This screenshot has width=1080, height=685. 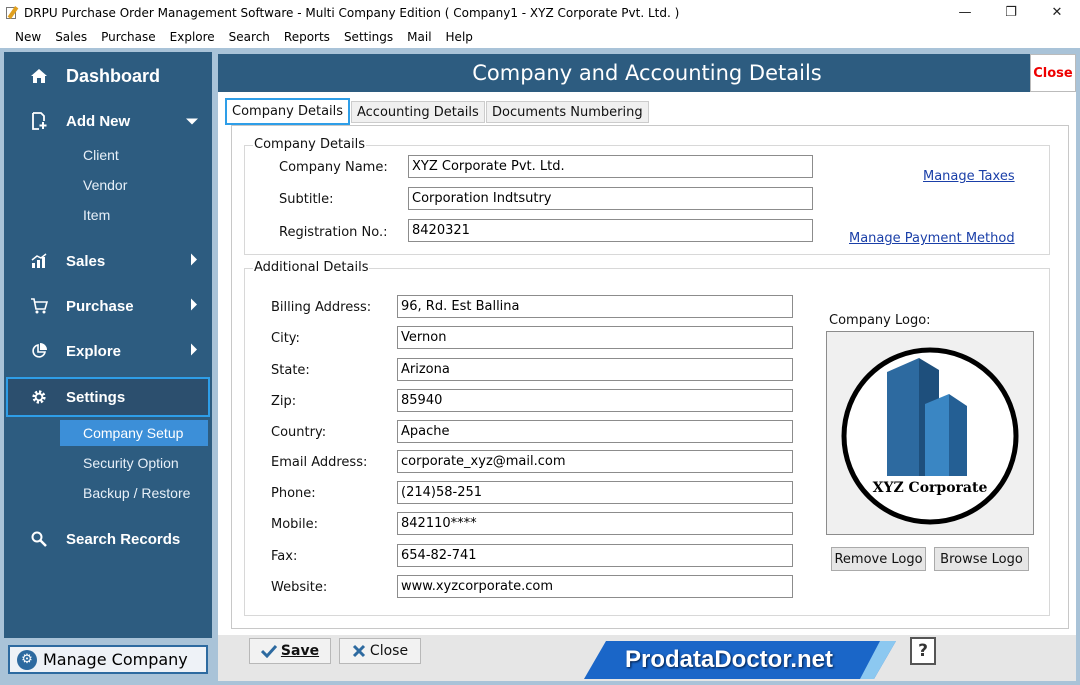 What do you see at coordinates (108, 261) in the screenshot?
I see `sidebar-item-sales: Sales` at bounding box center [108, 261].